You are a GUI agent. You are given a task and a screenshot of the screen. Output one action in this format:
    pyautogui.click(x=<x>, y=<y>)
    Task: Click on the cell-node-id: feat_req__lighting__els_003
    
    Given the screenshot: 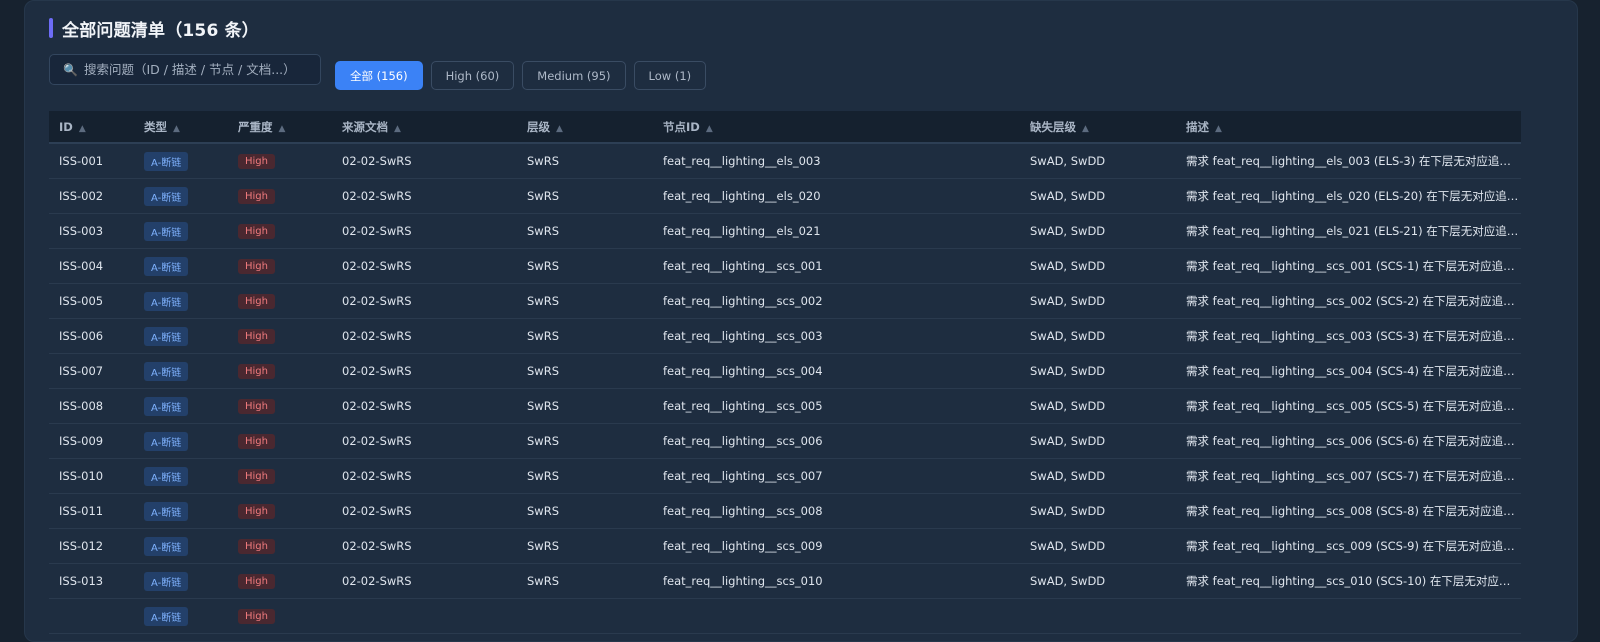 What is the action you would take?
    pyautogui.click(x=836, y=161)
    